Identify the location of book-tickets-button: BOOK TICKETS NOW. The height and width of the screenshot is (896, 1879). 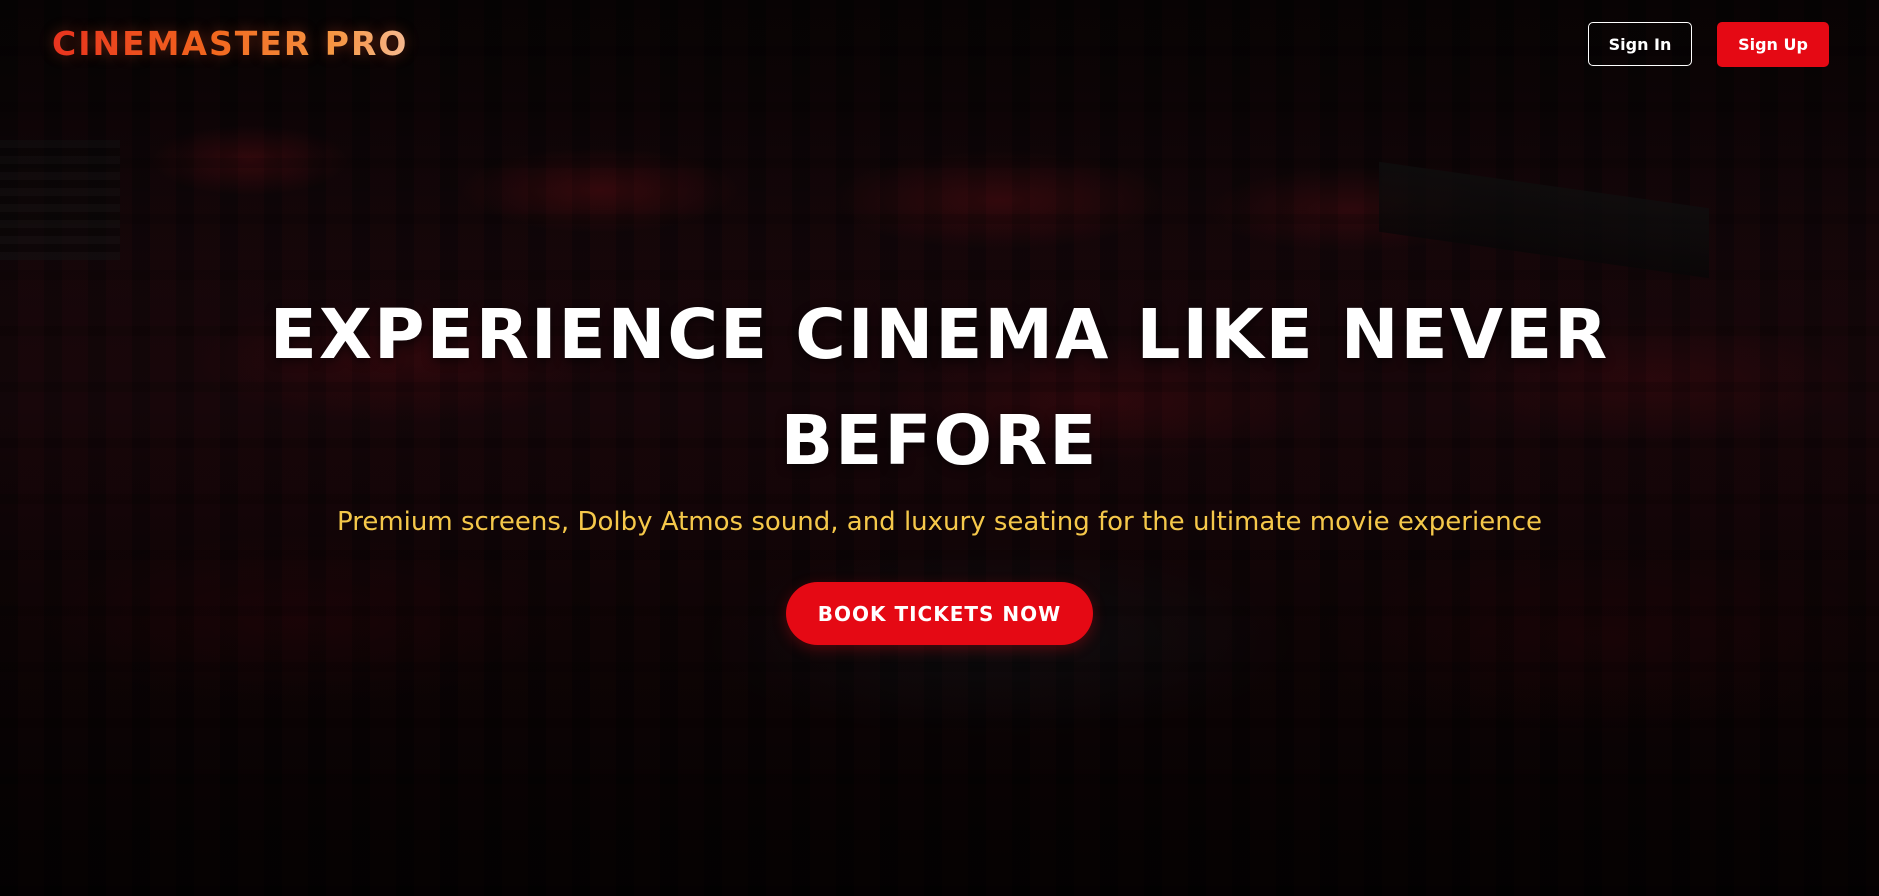
(939, 613).